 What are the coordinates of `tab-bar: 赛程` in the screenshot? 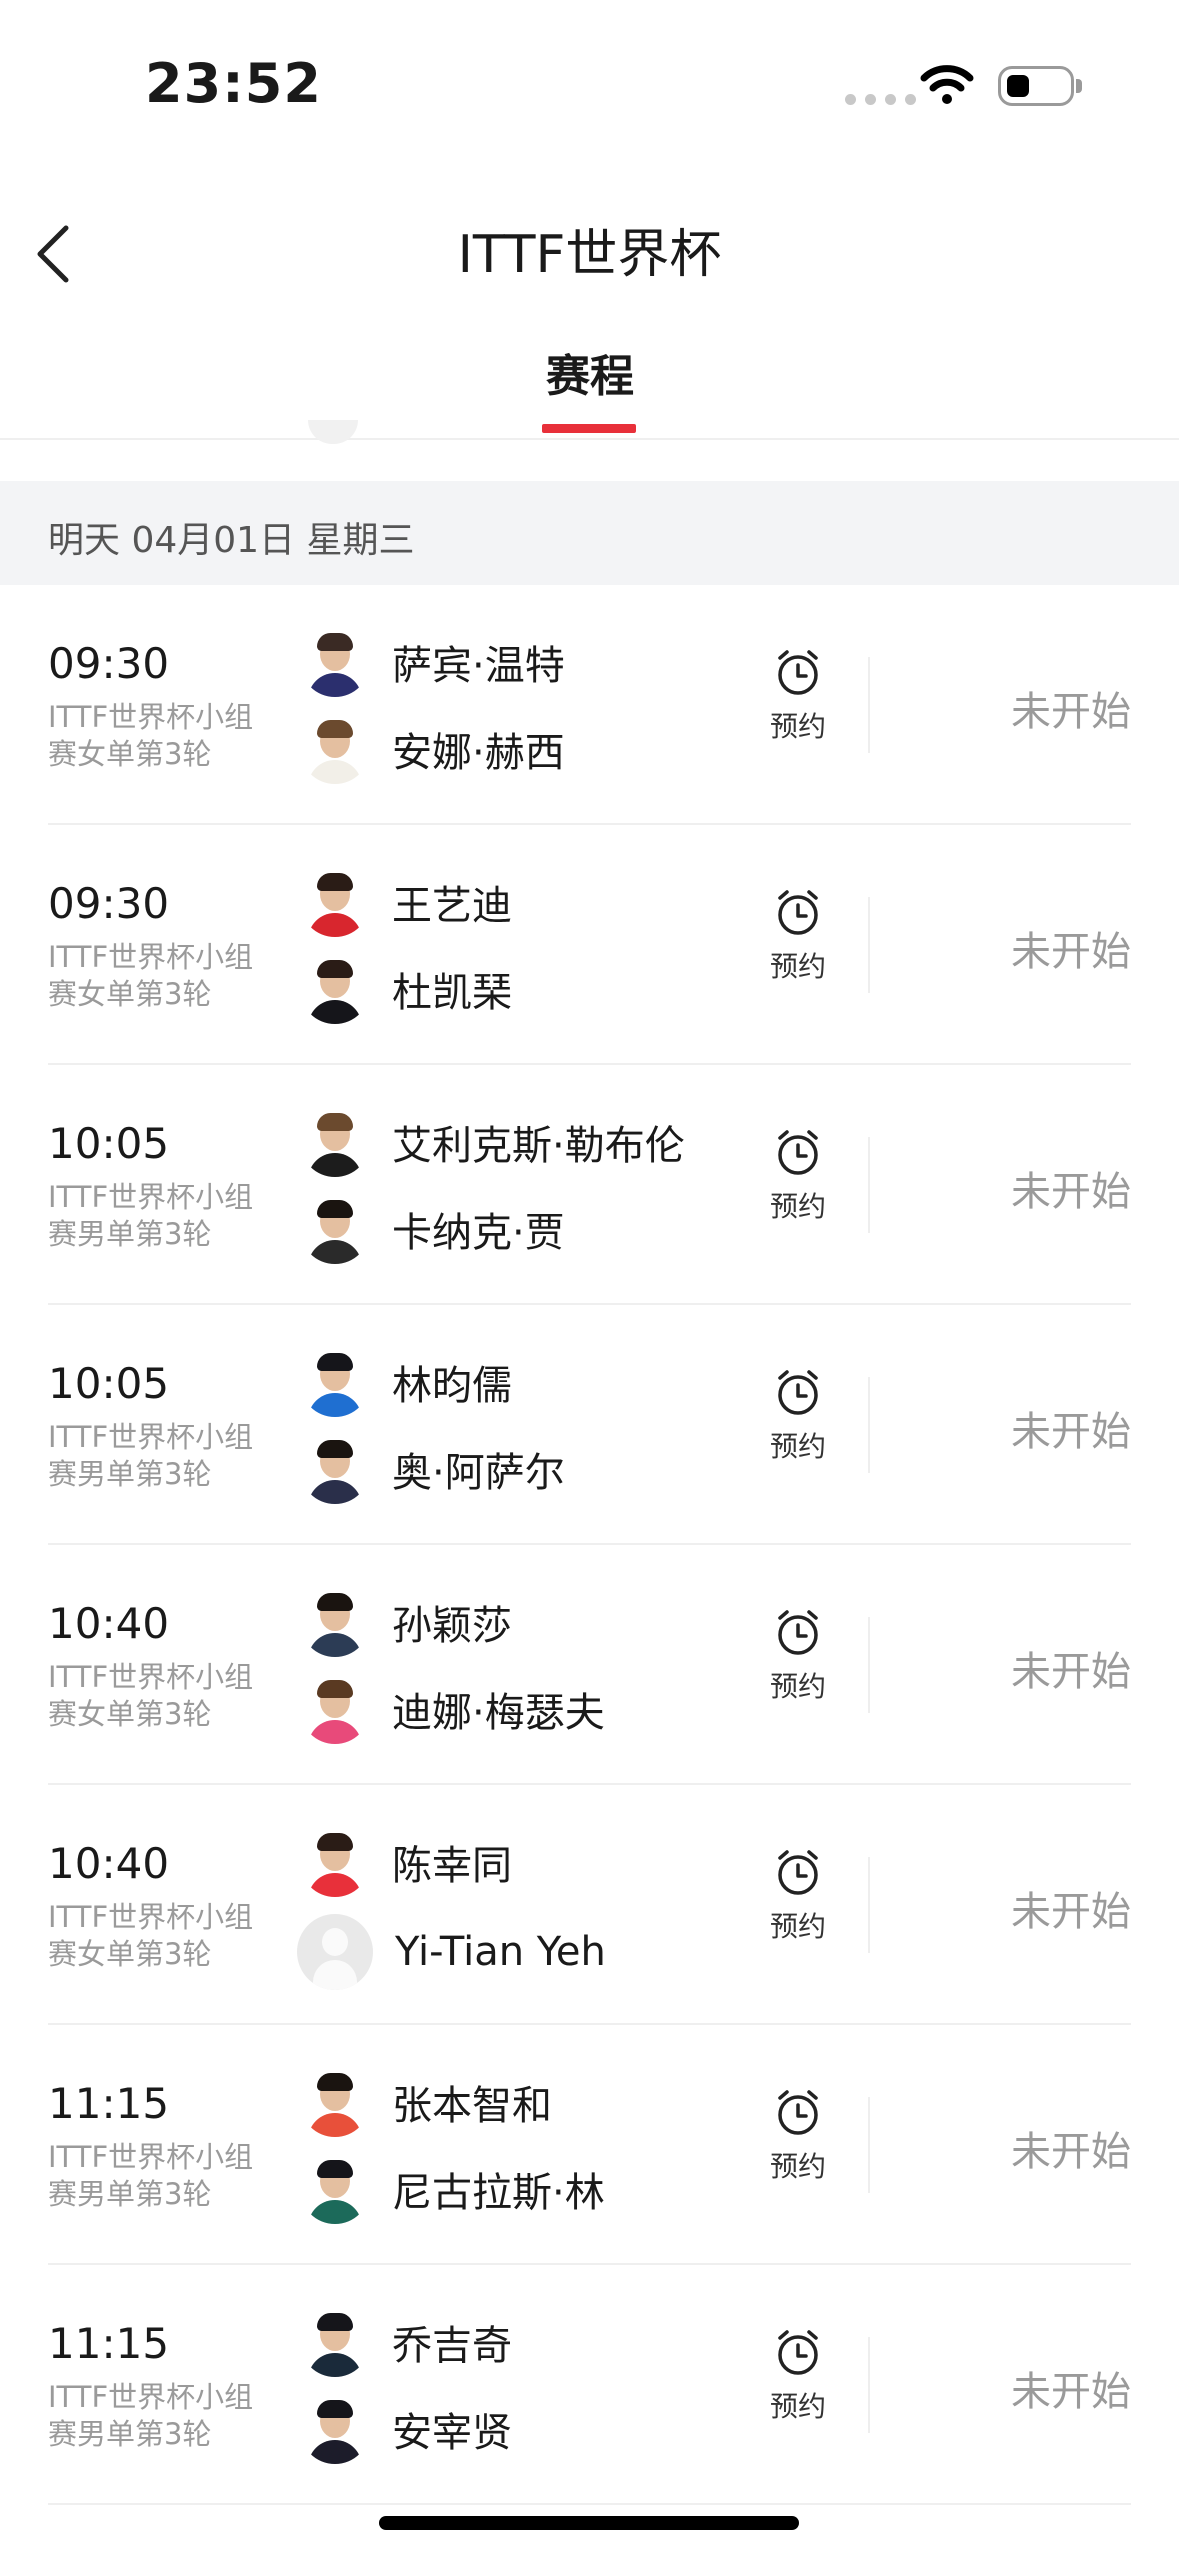 It's located at (589, 380).